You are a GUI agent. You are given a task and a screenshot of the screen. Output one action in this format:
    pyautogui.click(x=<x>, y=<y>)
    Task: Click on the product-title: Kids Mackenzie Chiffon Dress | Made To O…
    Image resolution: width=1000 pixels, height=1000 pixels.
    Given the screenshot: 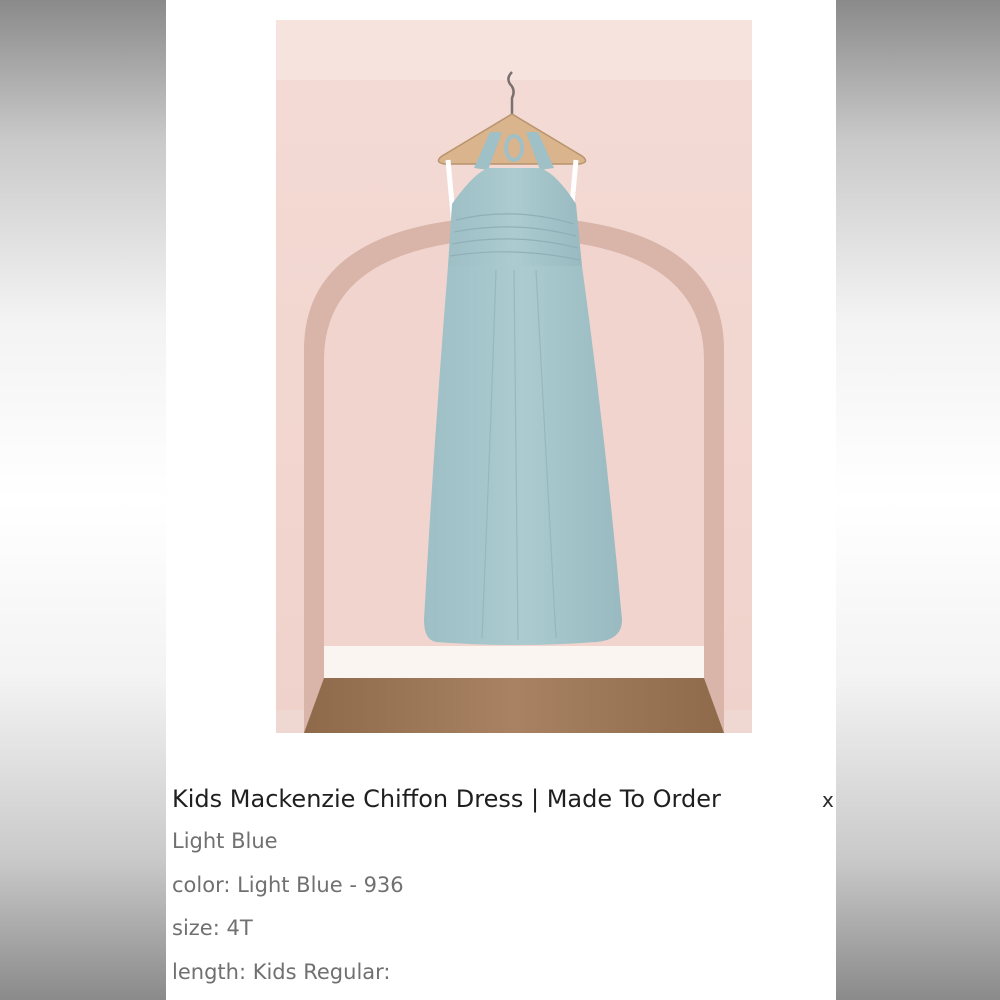 What is the action you would take?
    pyautogui.click(x=446, y=799)
    